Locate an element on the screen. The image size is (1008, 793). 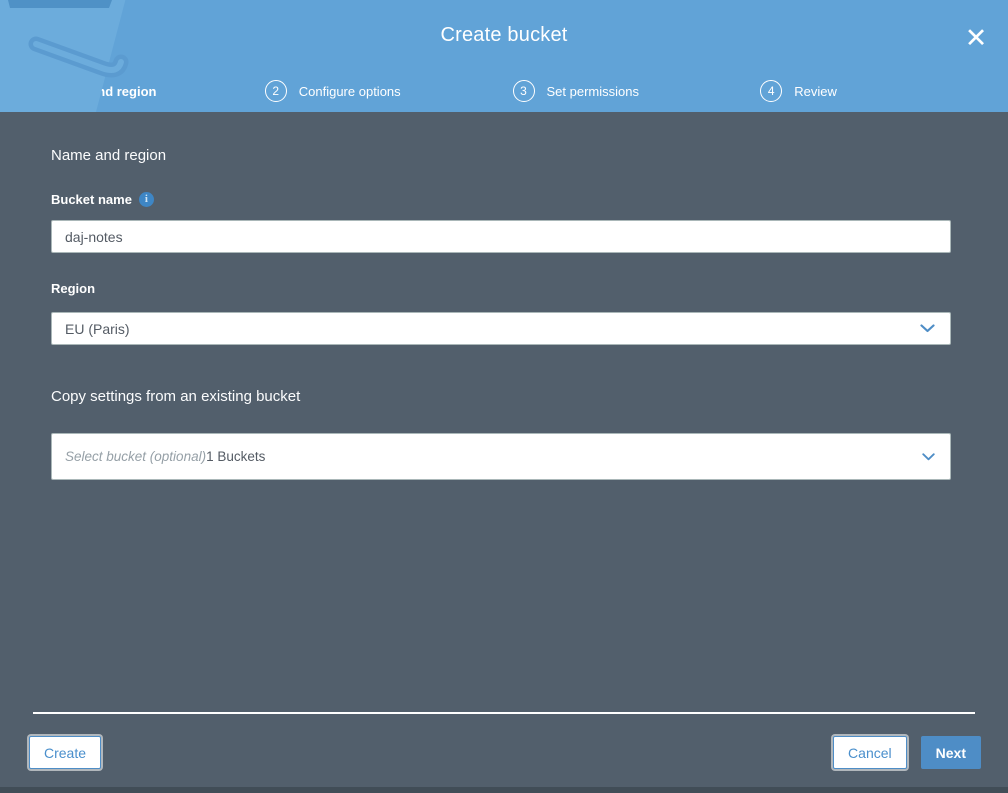
modal-title: Create bucket is located at coordinates (504, 34).